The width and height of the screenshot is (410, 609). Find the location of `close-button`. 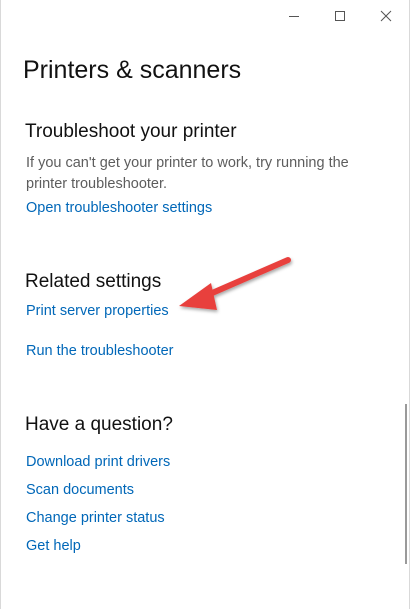

close-button is located at coordinates (386, 16).